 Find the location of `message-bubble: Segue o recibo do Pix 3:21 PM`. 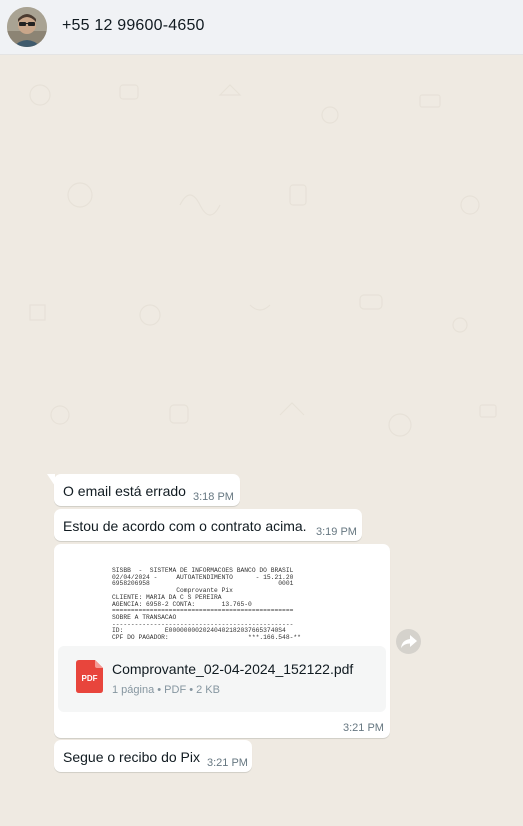

message-bubble: Segue o recibo do Pix 3:21 PM is located at coordinates (153, 756).